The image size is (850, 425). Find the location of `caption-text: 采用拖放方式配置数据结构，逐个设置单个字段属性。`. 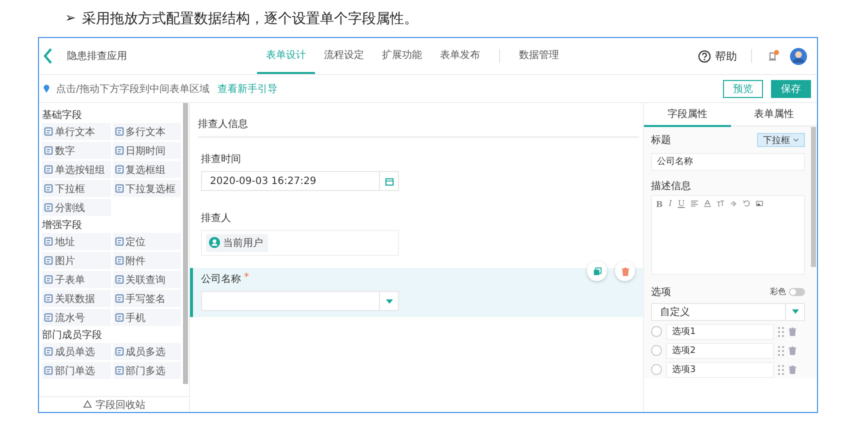

caption-text: 采用拖放方式配置数据结构，逐个设置单个字段属性。 is located at coordinates (250, 19).